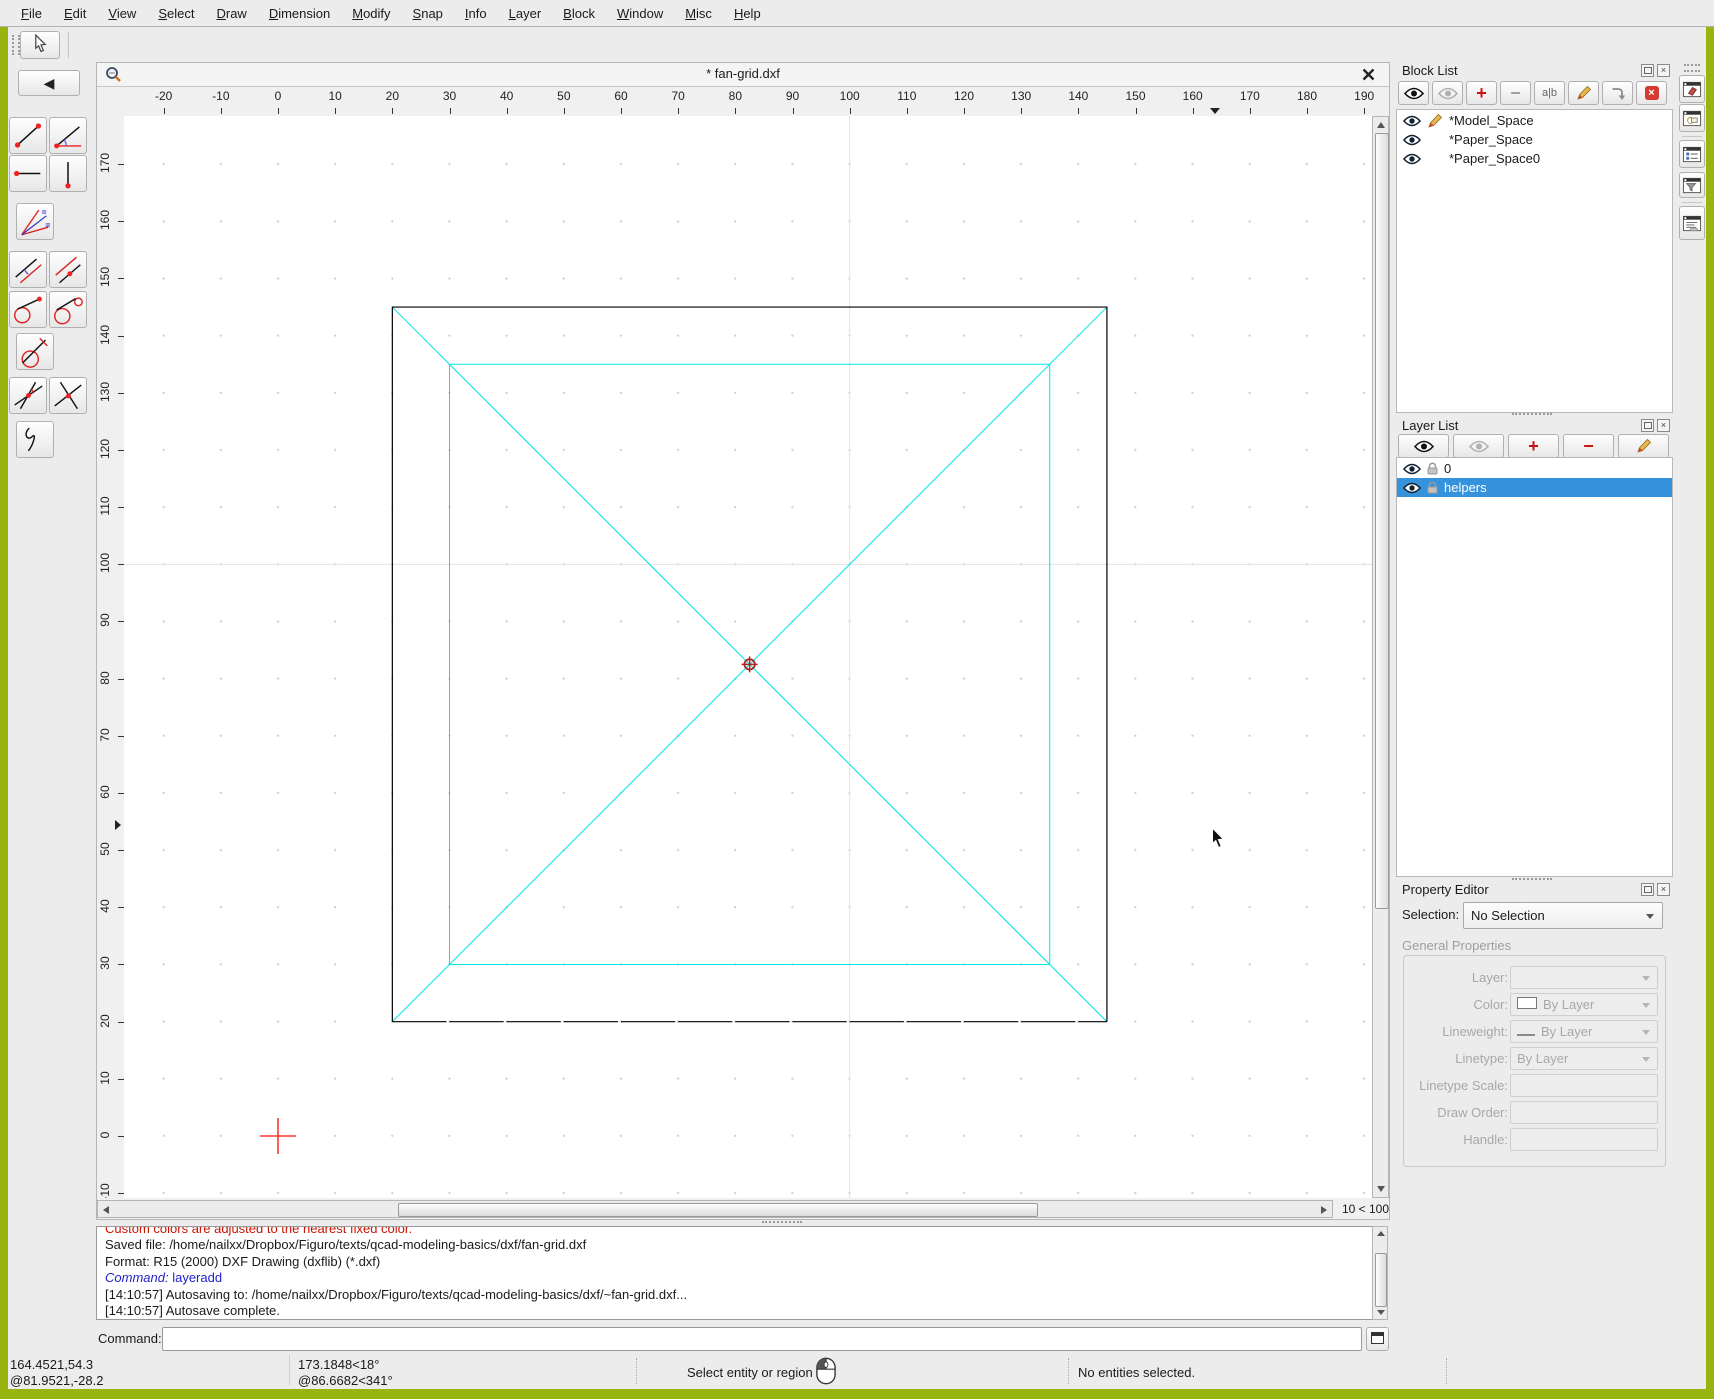 The width and height of the screenshot is (1714, 1399). Describe the element at coordinates (1692, 68) in the screenshot. I see `right-strip-grip` at that location.